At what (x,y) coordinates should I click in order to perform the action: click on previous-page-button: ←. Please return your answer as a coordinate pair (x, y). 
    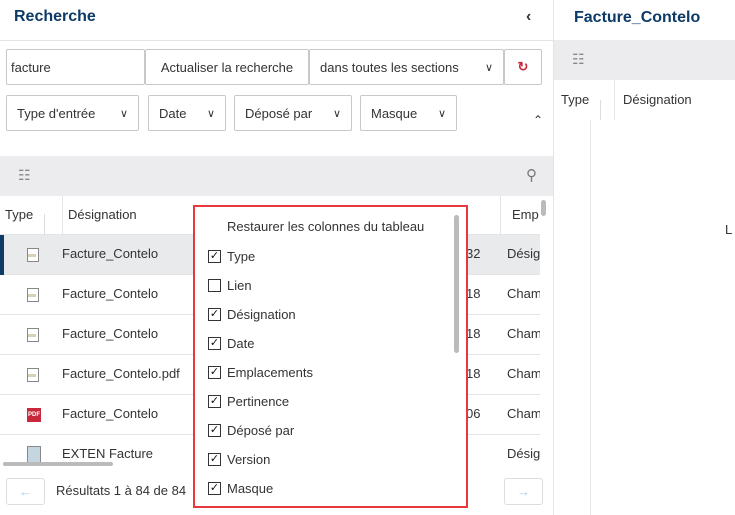
    Looking at the image, I should click on (25, 491).